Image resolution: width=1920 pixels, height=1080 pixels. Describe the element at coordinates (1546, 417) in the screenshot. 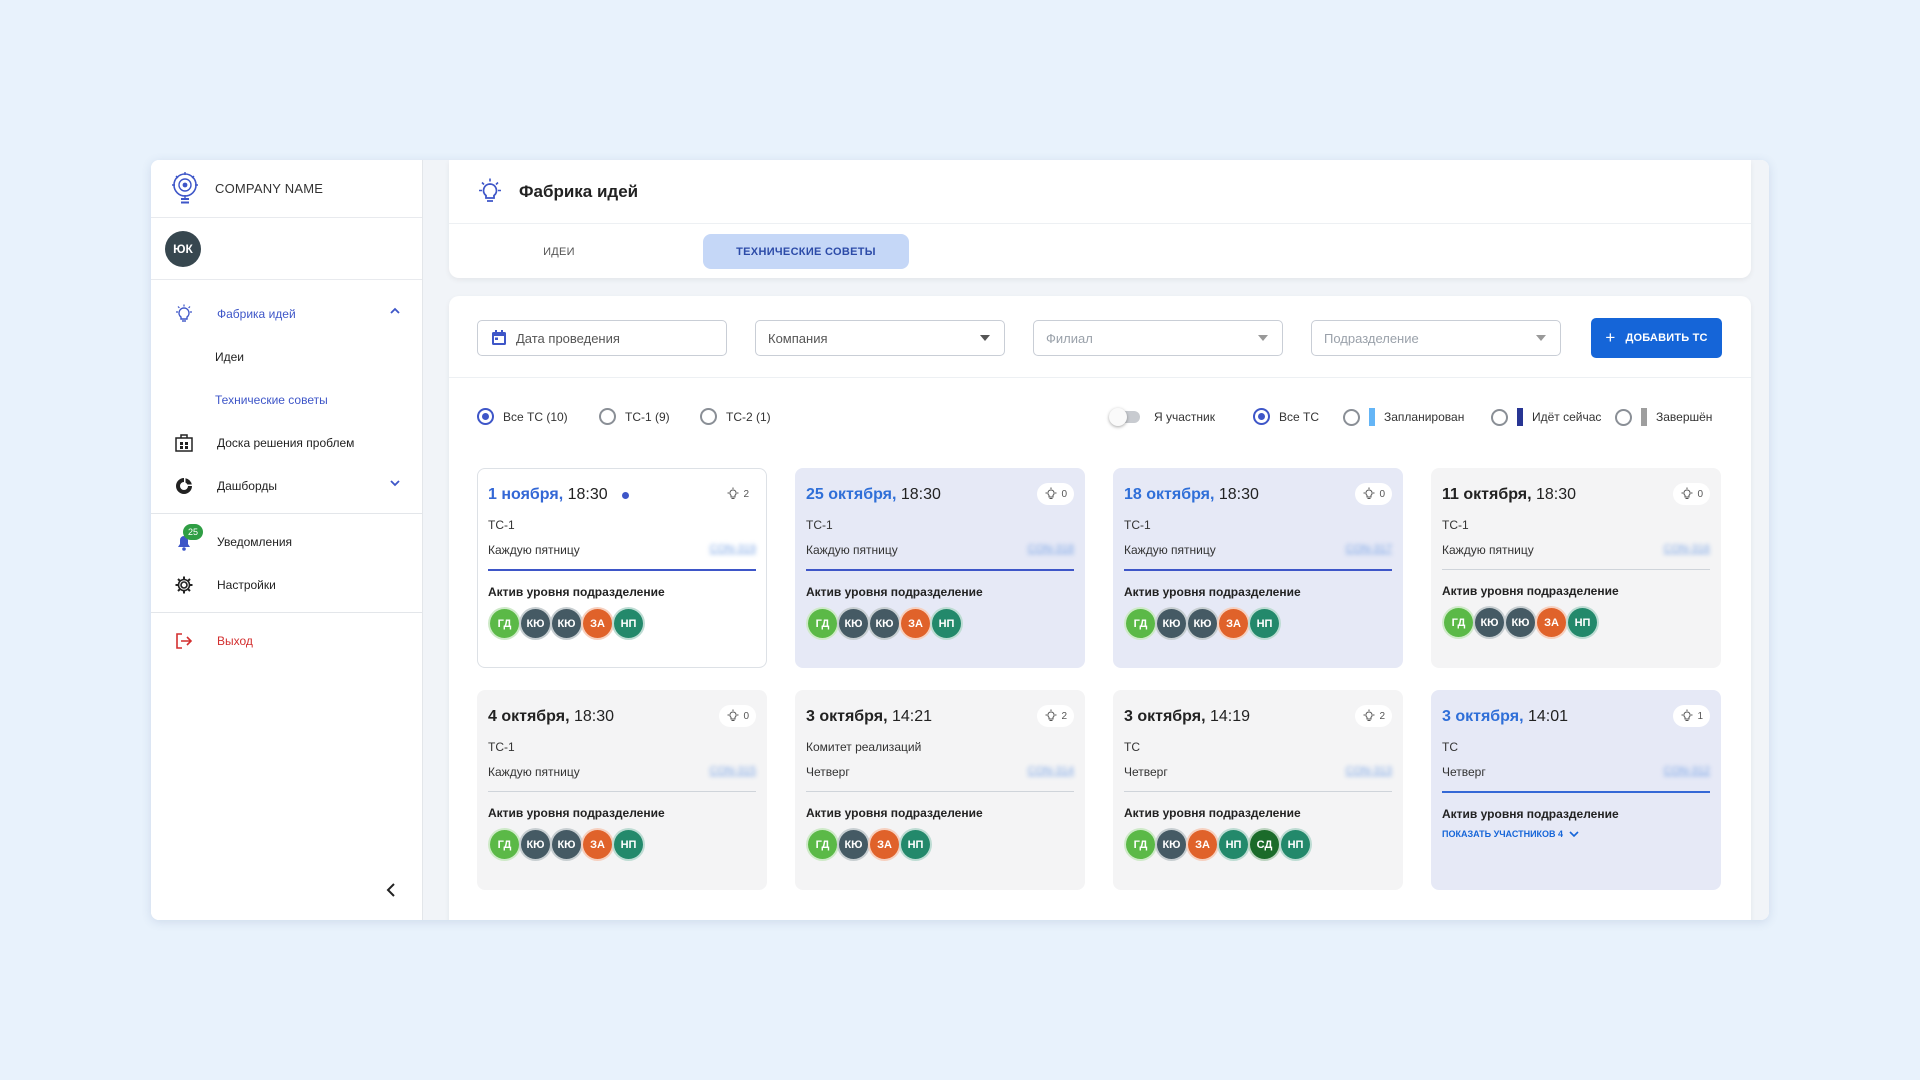

I see `radio-status-ongoing: Идёт сейчас` at that location.